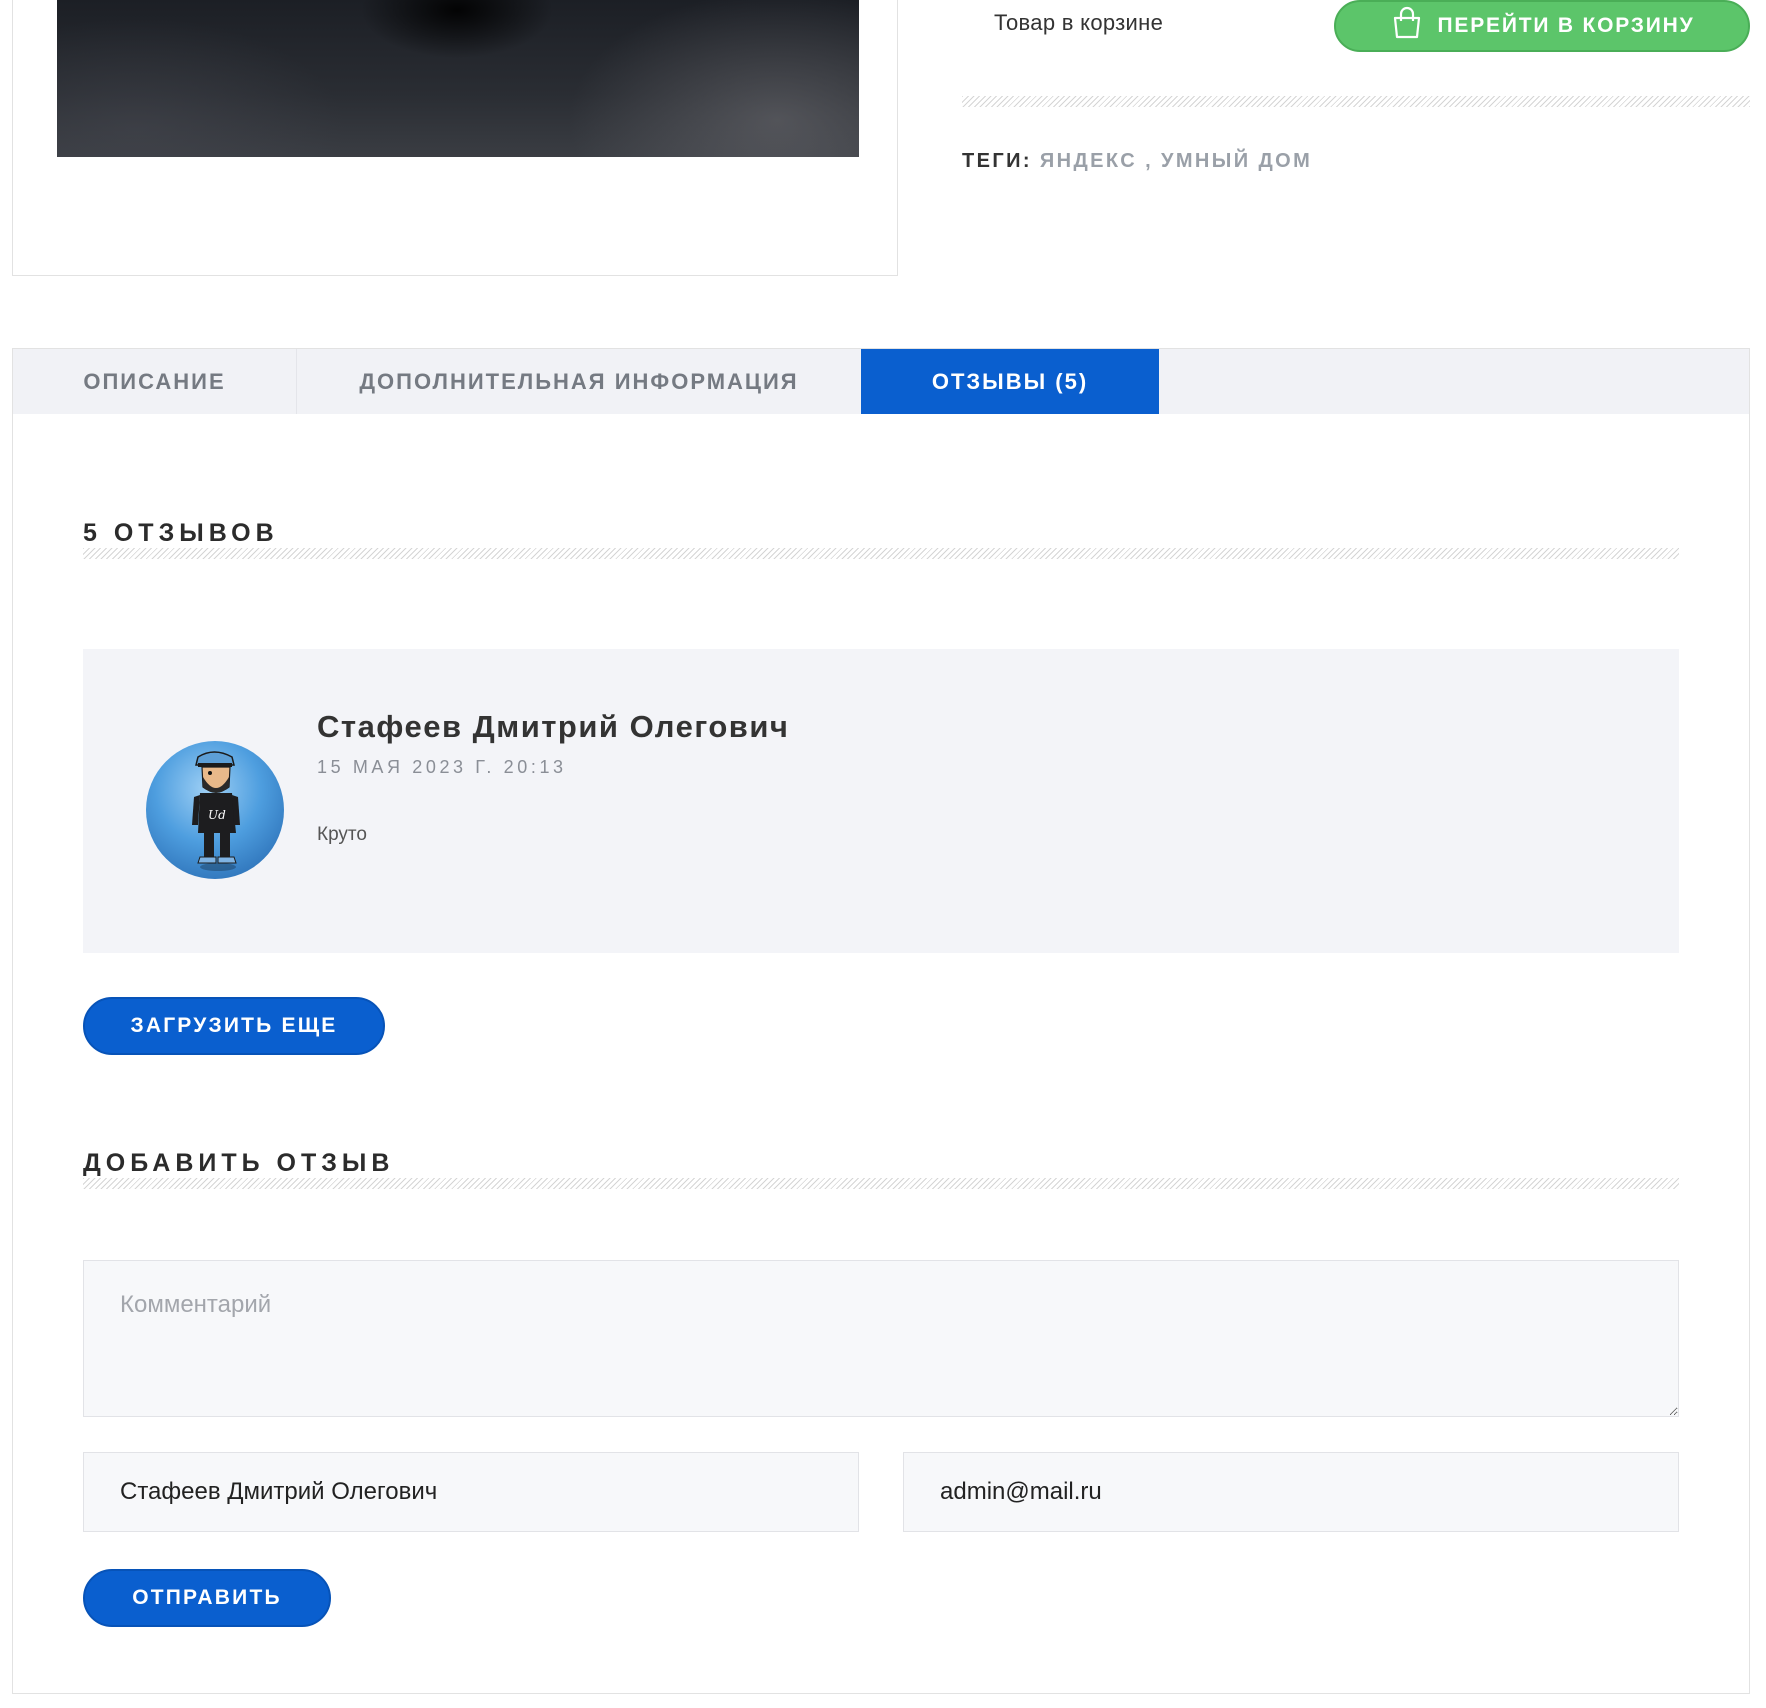  Describe the element at coordinates (1566, 25) in the screenshot. I see `go-to-cart-label: ПЕРЕЙТИ В КОРЗИНУ` at that location.